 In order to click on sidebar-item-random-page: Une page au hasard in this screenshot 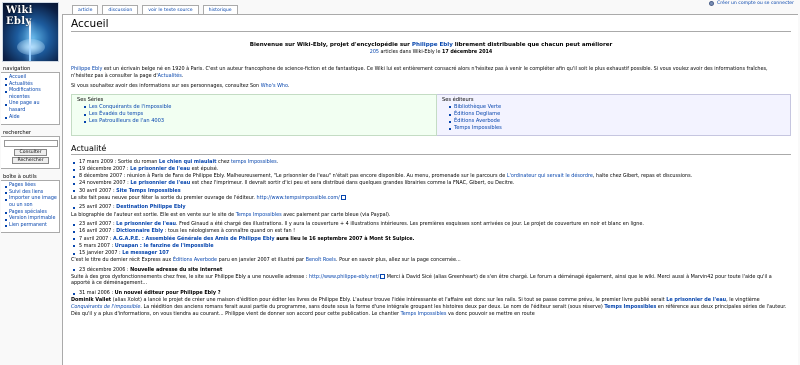, I will do `click(24, 107)`.